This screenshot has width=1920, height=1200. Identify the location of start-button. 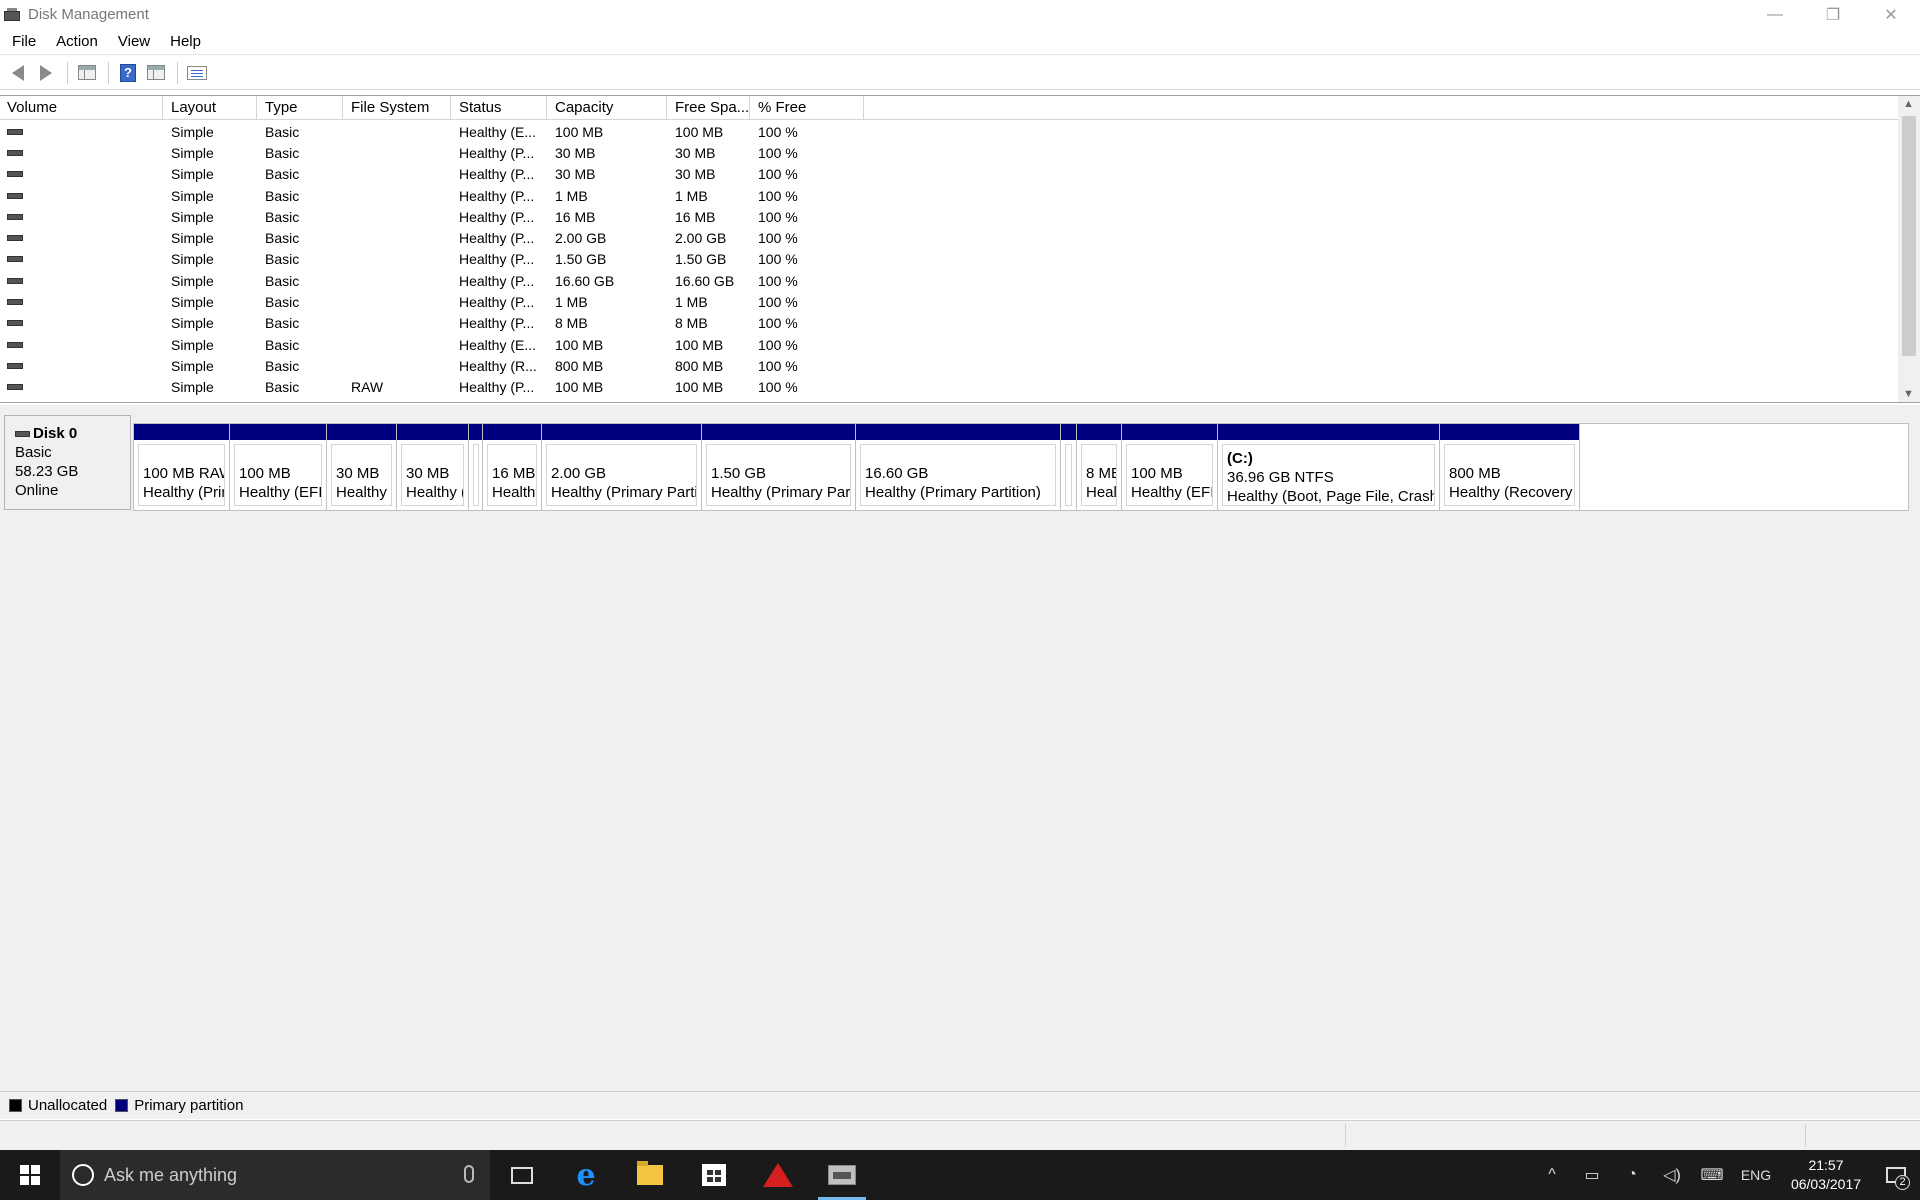
(30, 1175).